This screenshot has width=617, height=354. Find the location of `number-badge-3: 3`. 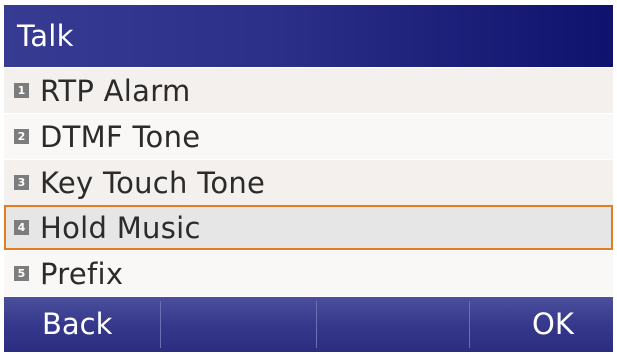

number-badge-3: 3 is located at coordinates (21, 182).